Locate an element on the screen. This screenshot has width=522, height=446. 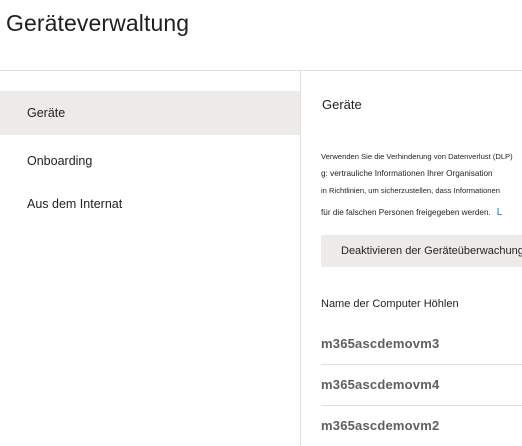
nav-item-label: Geräte is located at coordinates (46, 113).